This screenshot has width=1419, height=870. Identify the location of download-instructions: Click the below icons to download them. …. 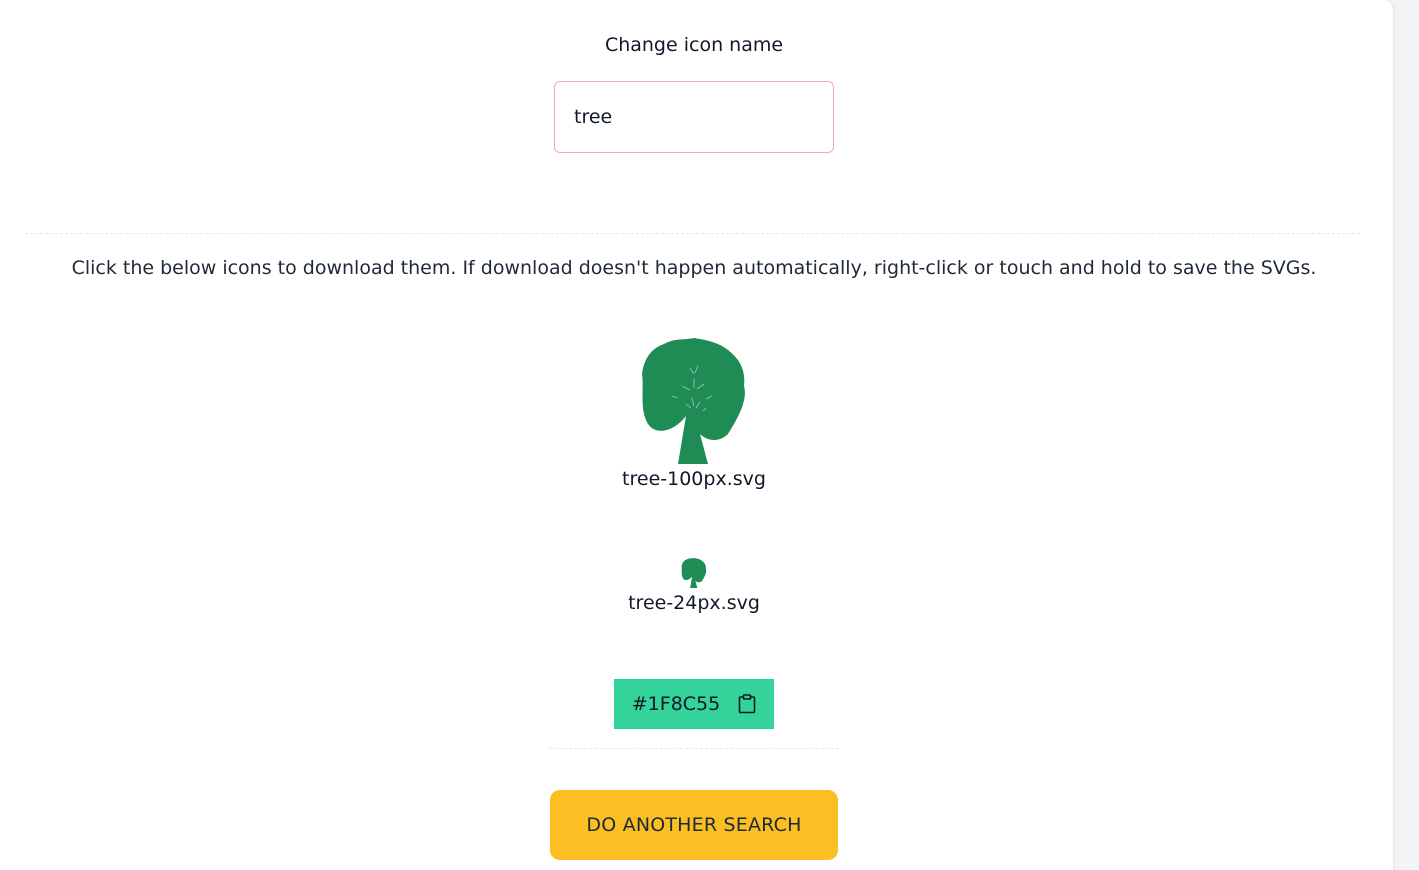
(694, 268).